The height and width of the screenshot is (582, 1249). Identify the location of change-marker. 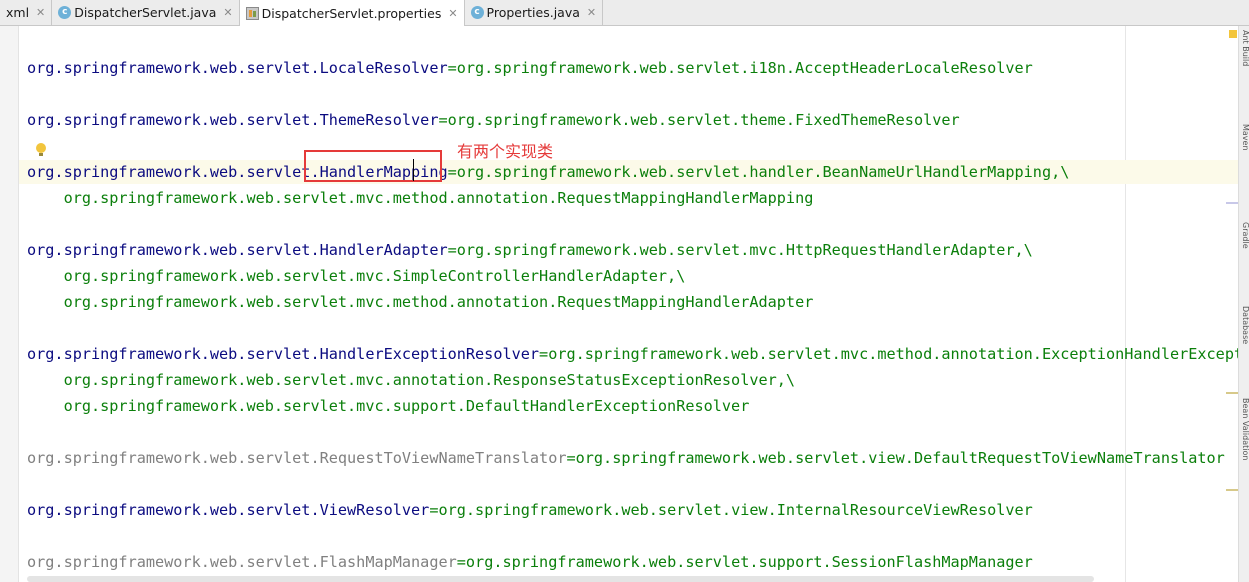
(1232, 203).